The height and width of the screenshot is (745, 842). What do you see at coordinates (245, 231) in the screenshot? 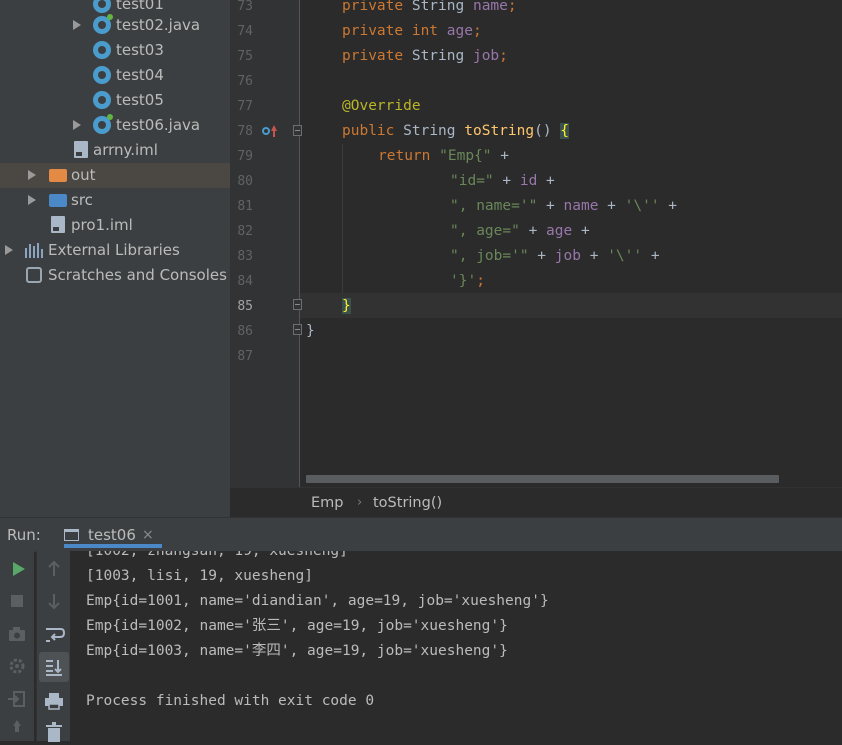
I see `line-number: 82` at bounding box center [245, 231].